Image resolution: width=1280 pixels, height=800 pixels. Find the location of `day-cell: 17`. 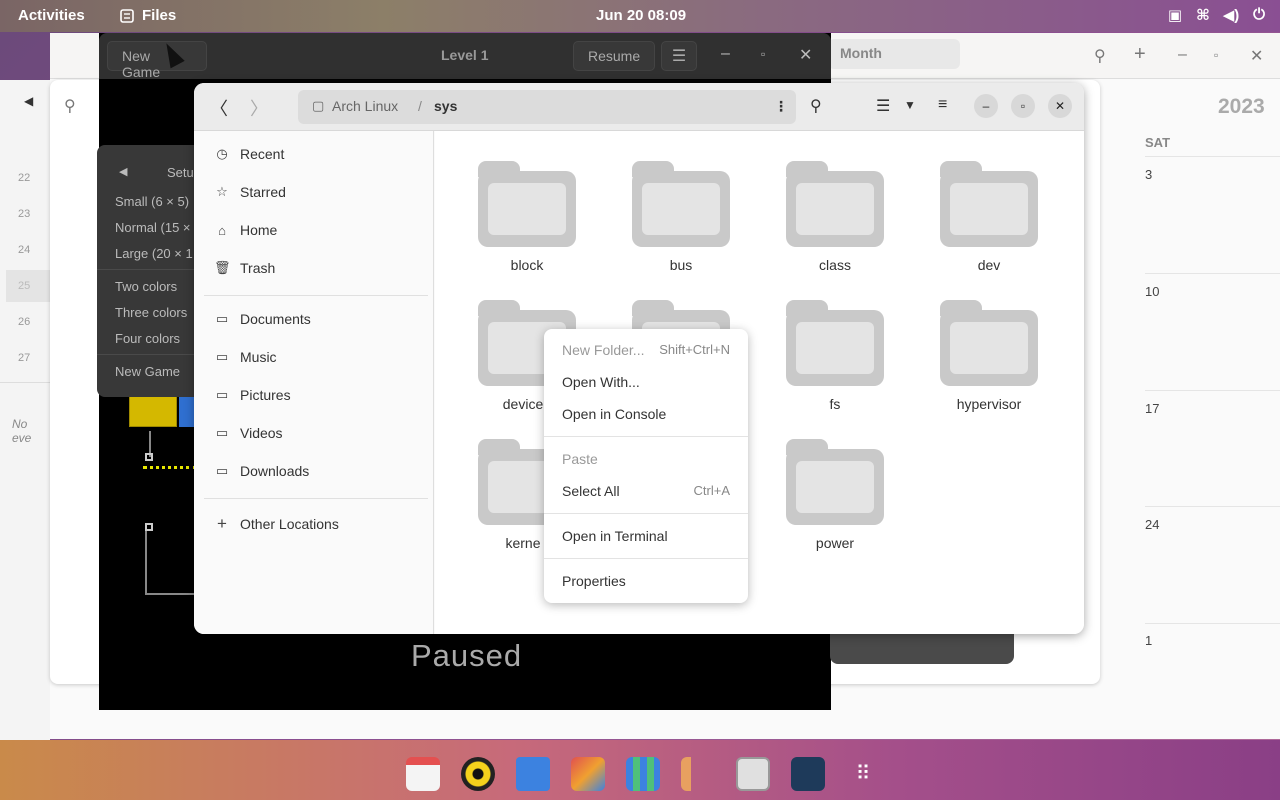

day-cell: 17 is located at coordinates (1152, 408).